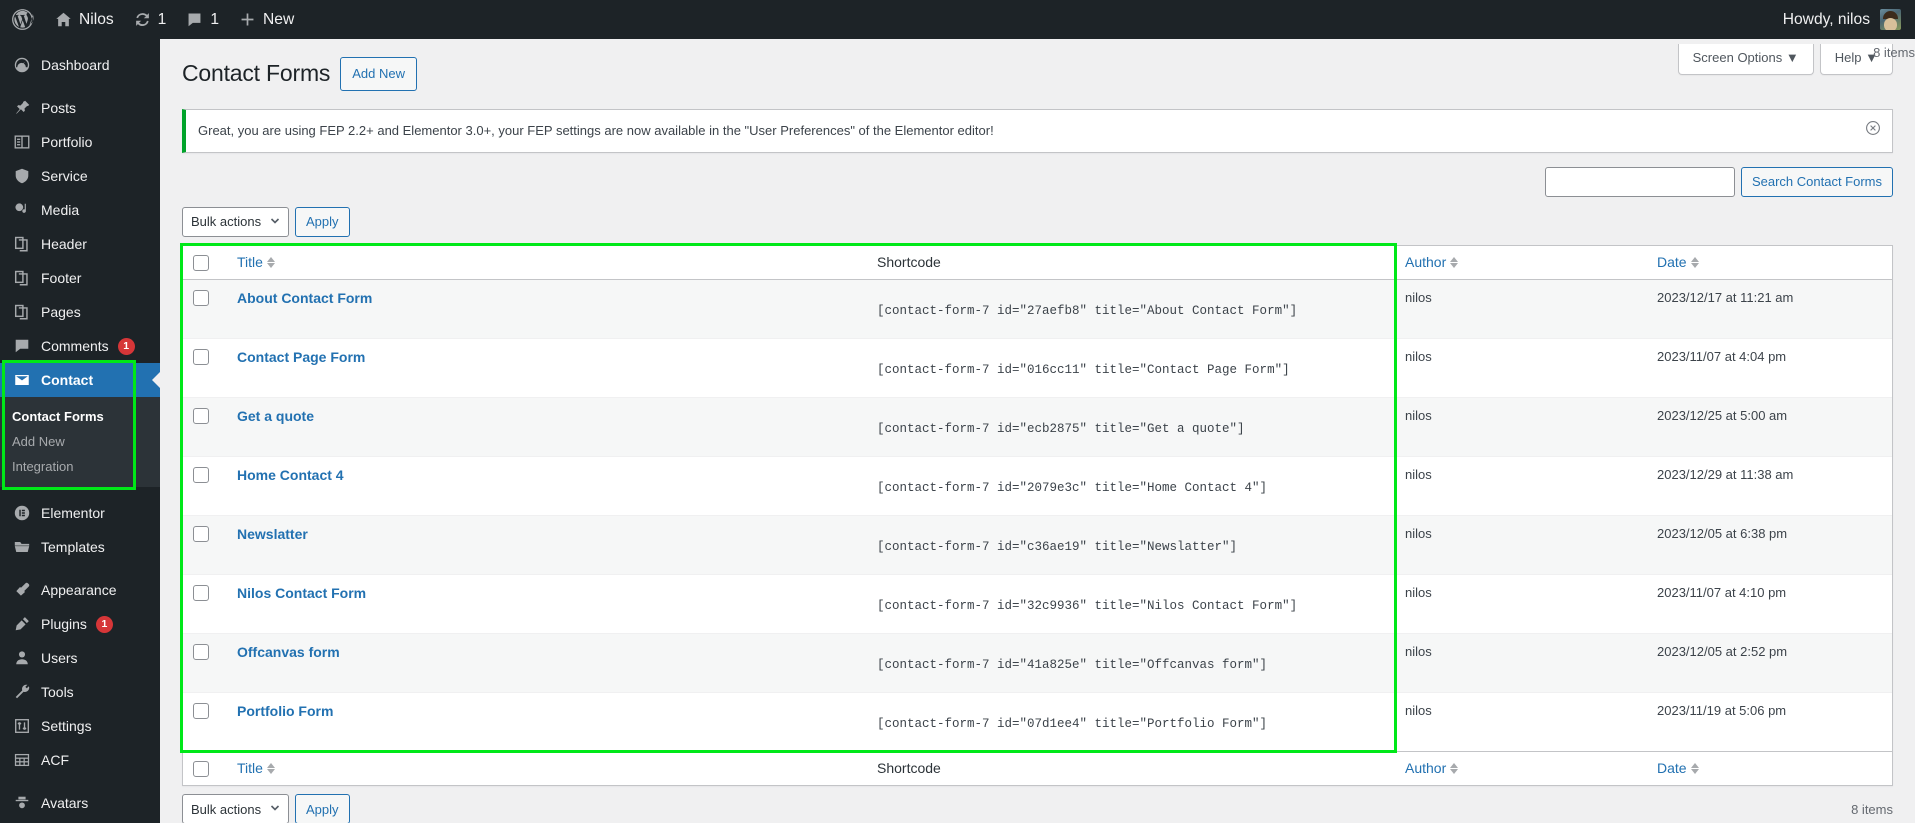 This screenshot has height=823, width=1915. Describe the element at coordinates (275, 416) in the screenshot. I see `row-title-link: Get a quote` at that location.